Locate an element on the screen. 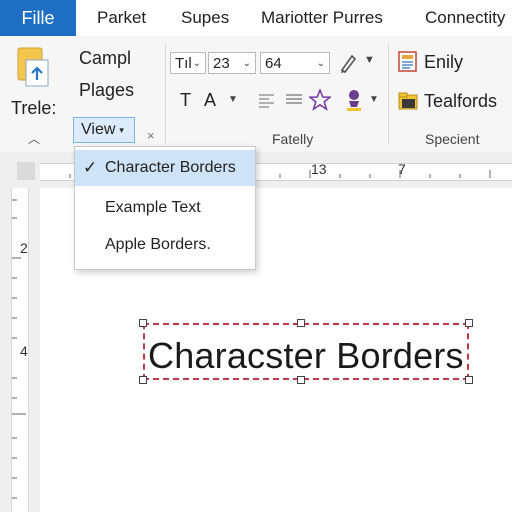 This screenshot has width=512, height=512. font-size-combo: 23 ⌄ is located at coordinates (232, 63).